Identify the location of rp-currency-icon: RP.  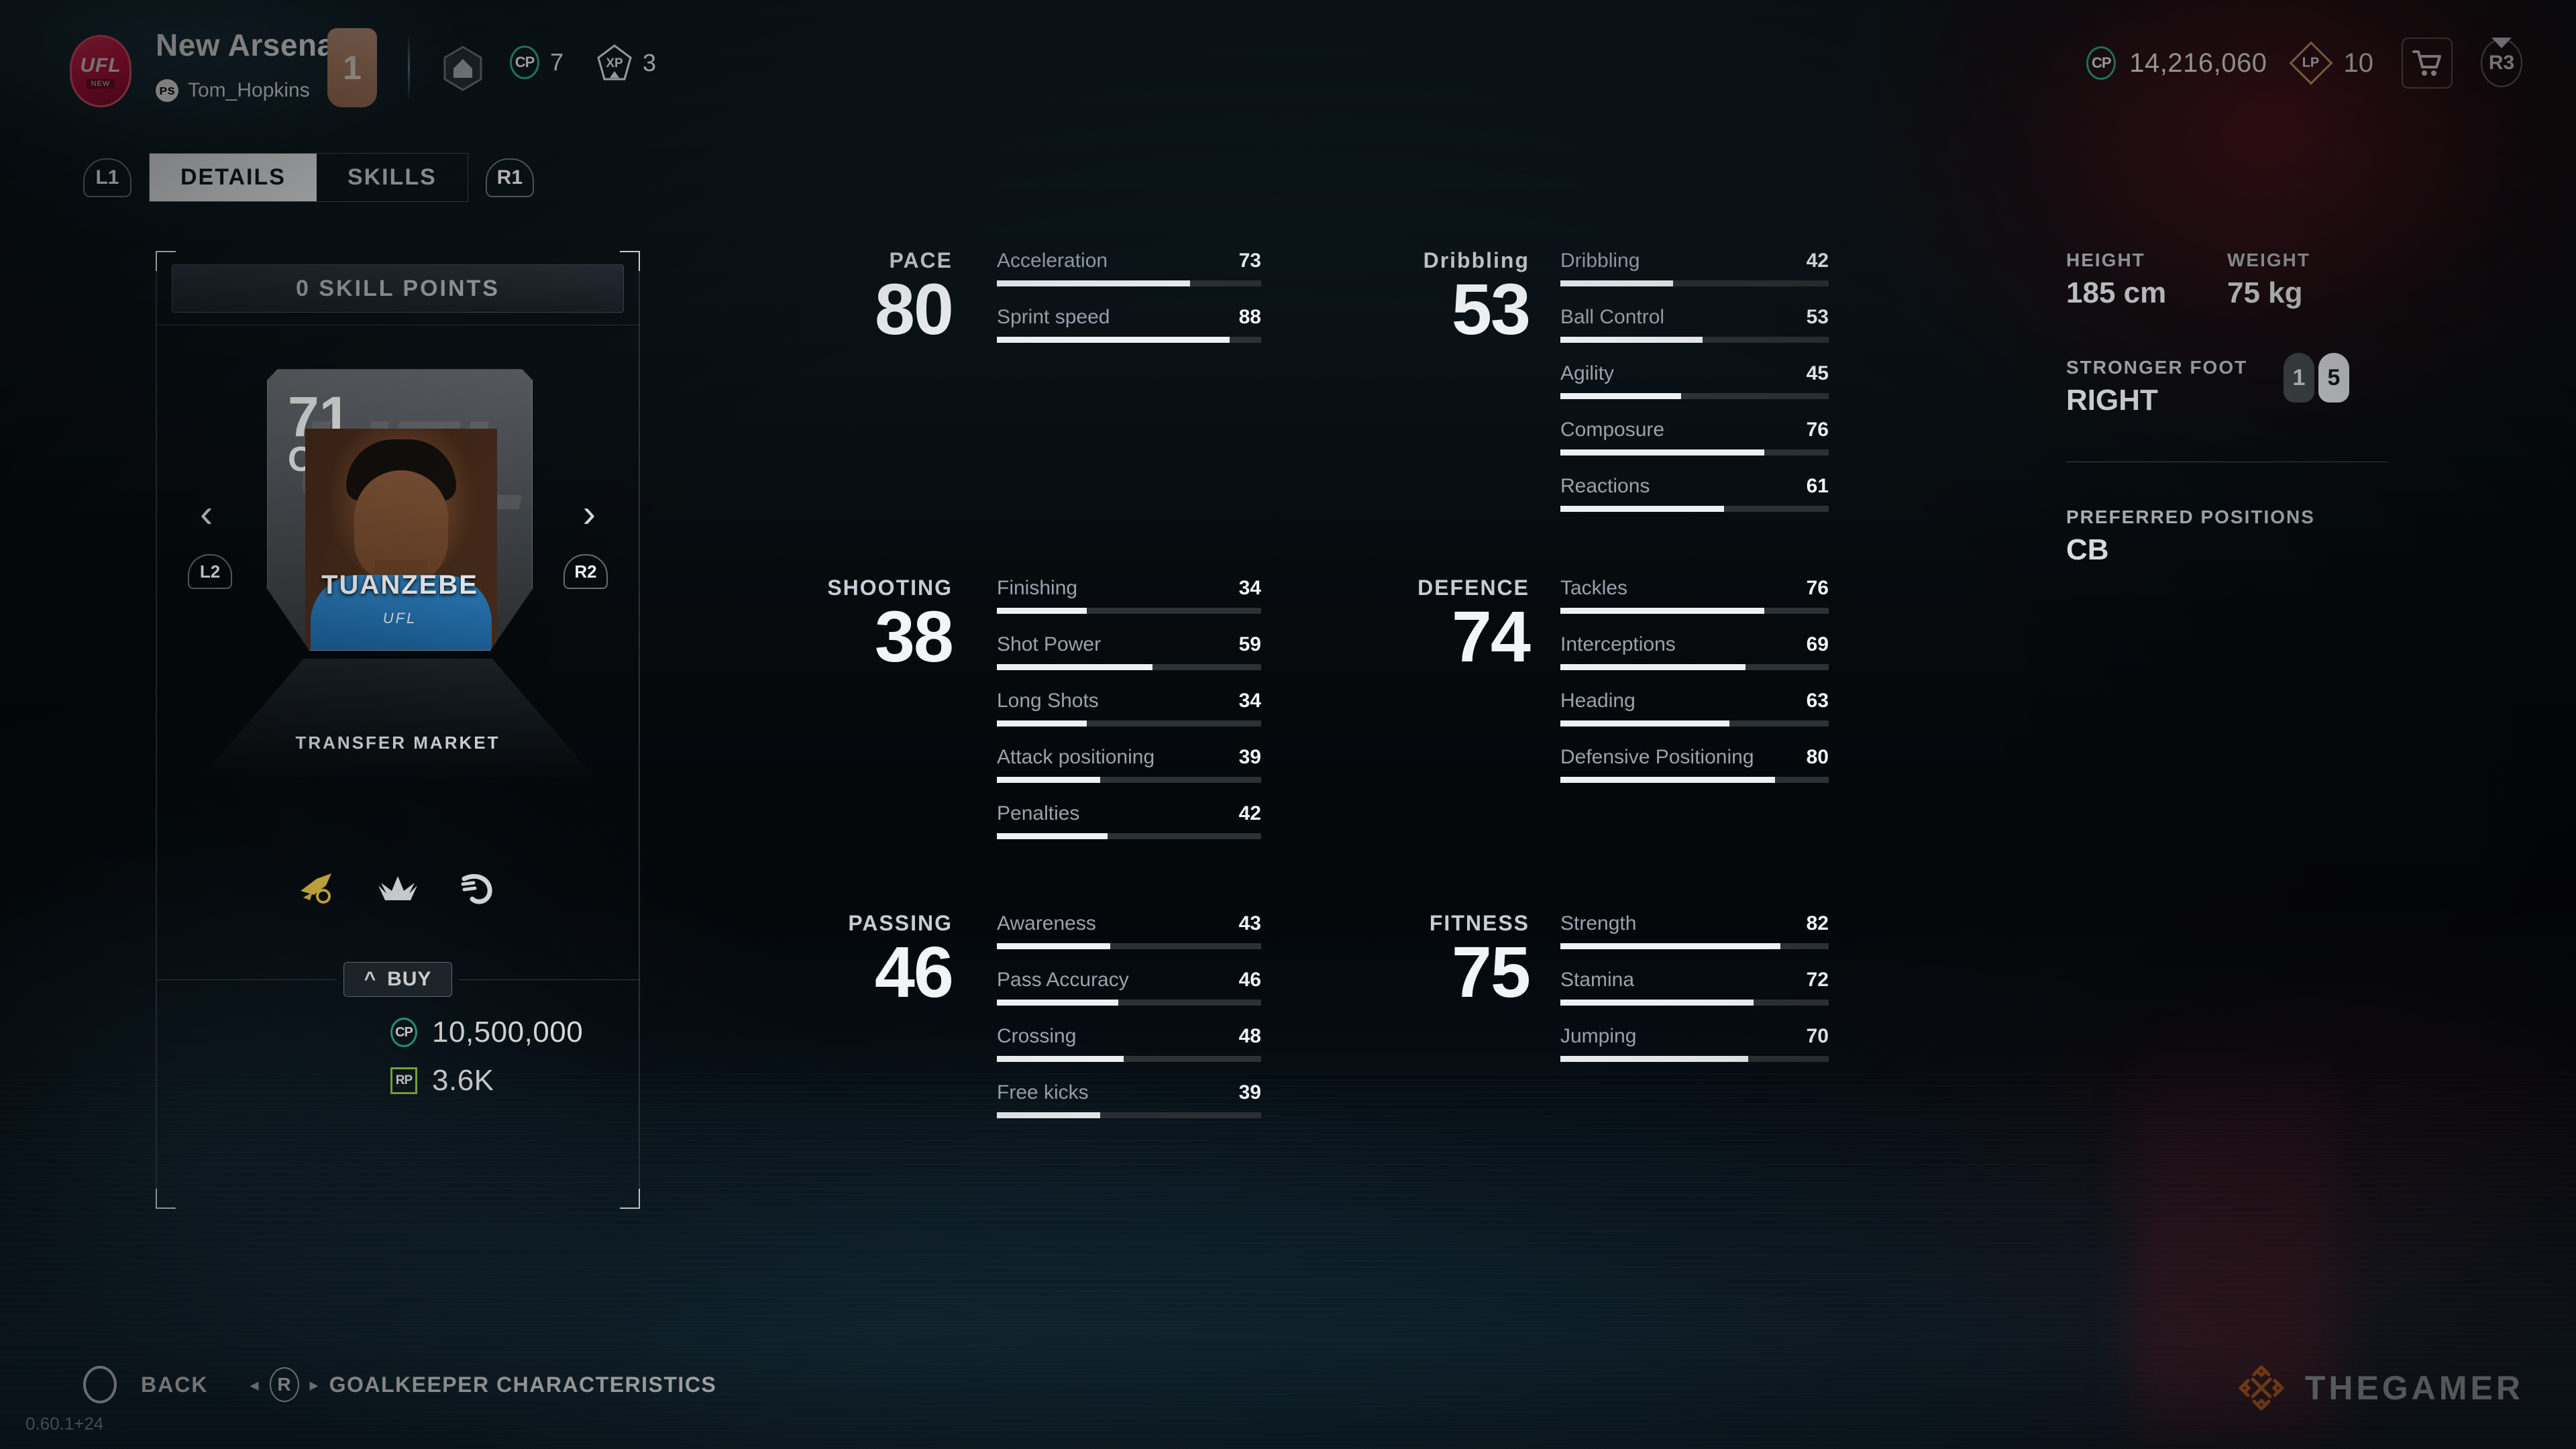
(403, 1080).